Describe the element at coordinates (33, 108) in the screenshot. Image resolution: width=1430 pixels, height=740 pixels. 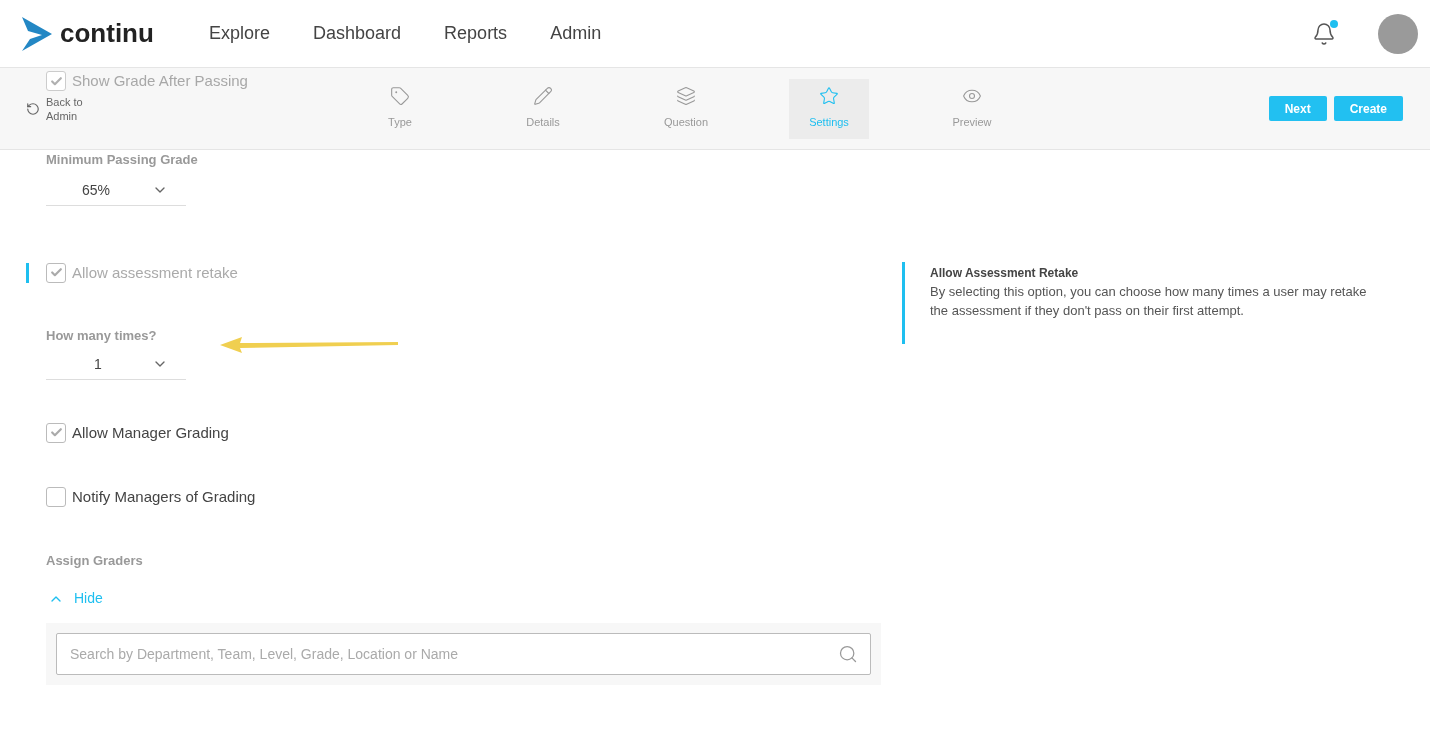
I see `undo-icon` at that location.